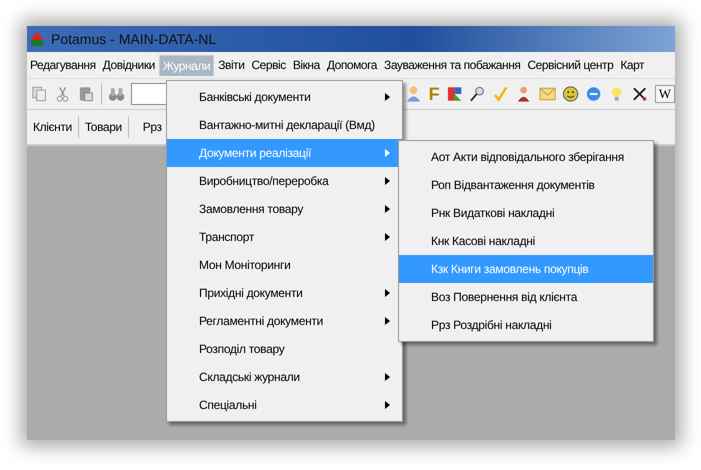  I want to click on menu-item: Звіти, so click(231, 65).